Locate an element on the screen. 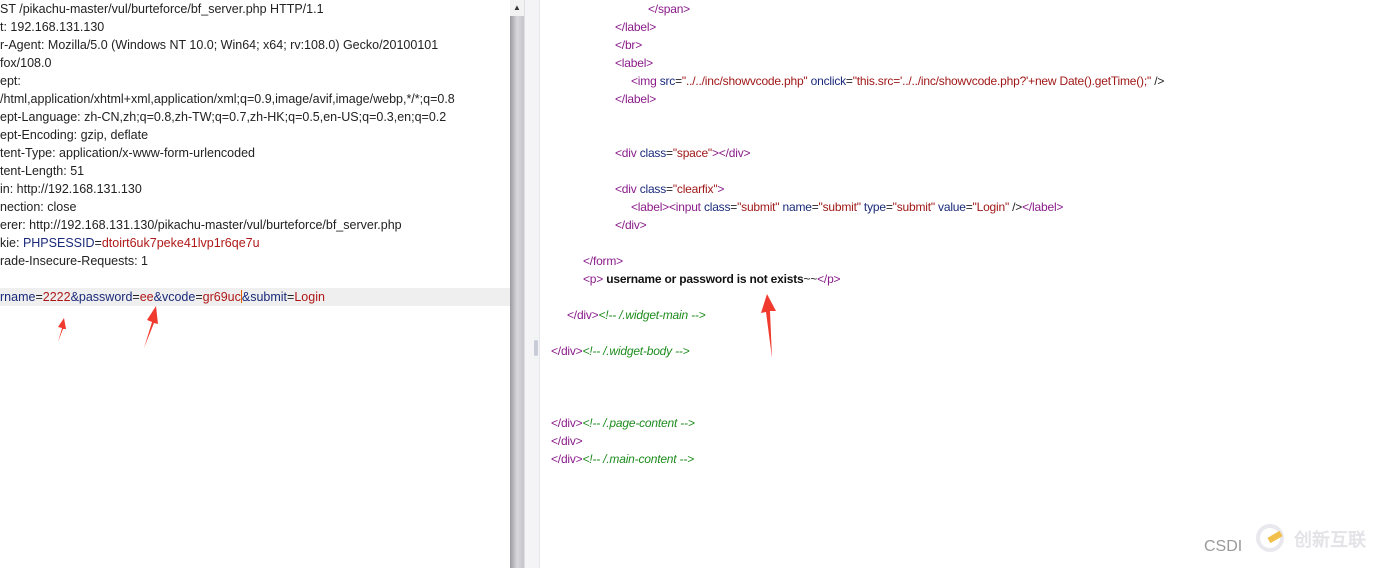 The height and width of the screenshot is (568, 1390). token-plain: in: http://192.168.131.130 is located at coordinates (71, 189).